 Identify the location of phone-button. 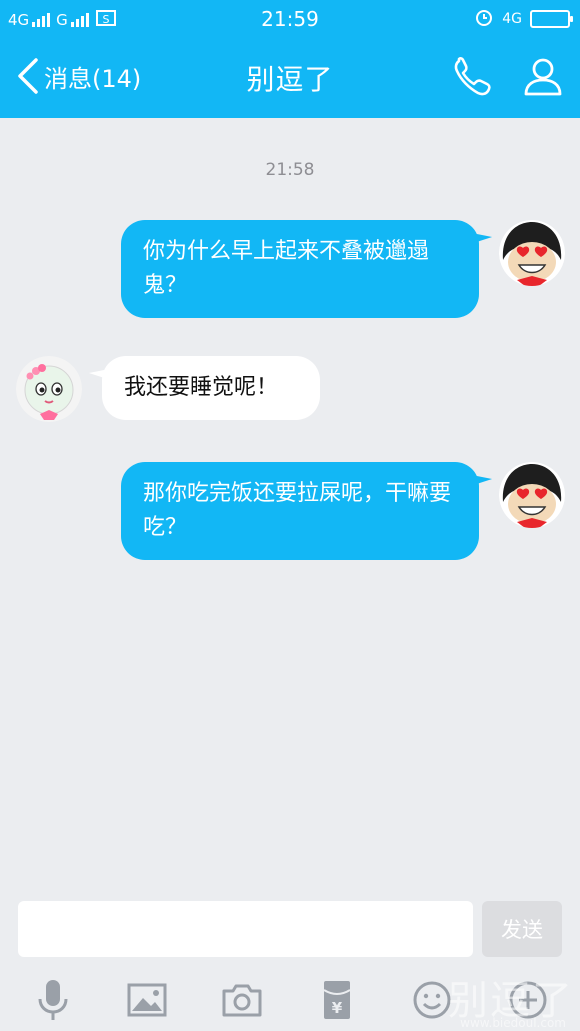
(473, 77).